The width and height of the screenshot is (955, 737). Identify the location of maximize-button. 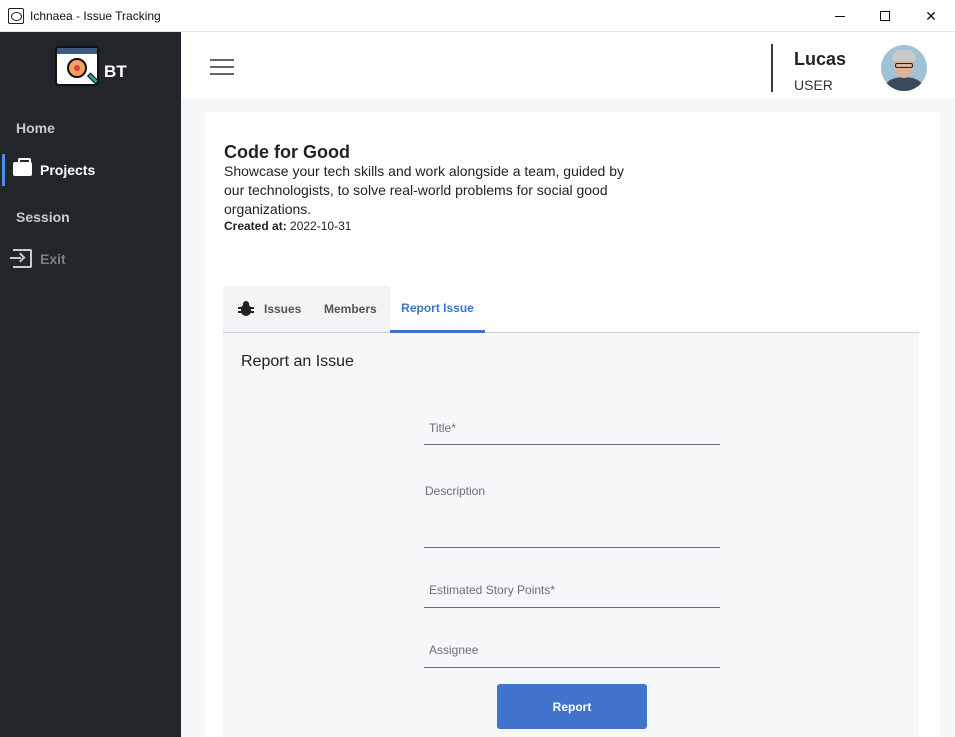
(885, 16).